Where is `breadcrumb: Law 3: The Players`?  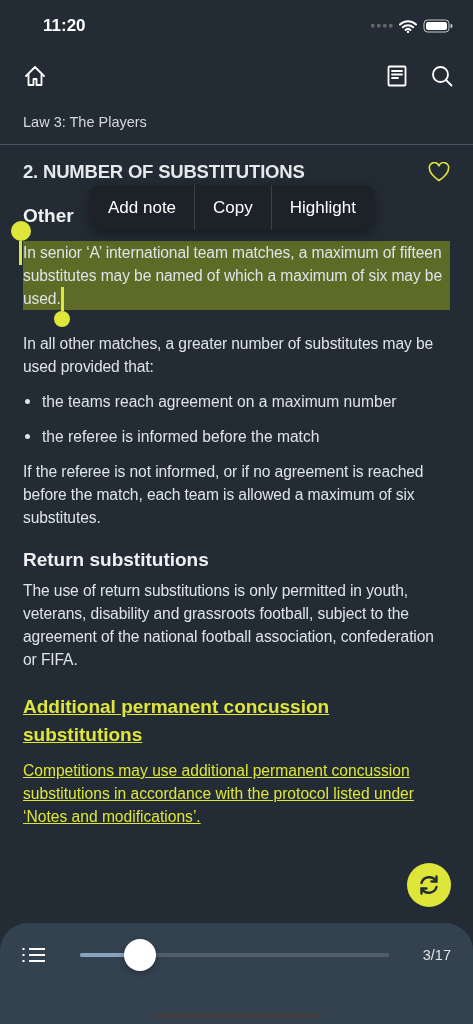
breadcrumb: Law 3: The Players is located at coordinates (85, 122).